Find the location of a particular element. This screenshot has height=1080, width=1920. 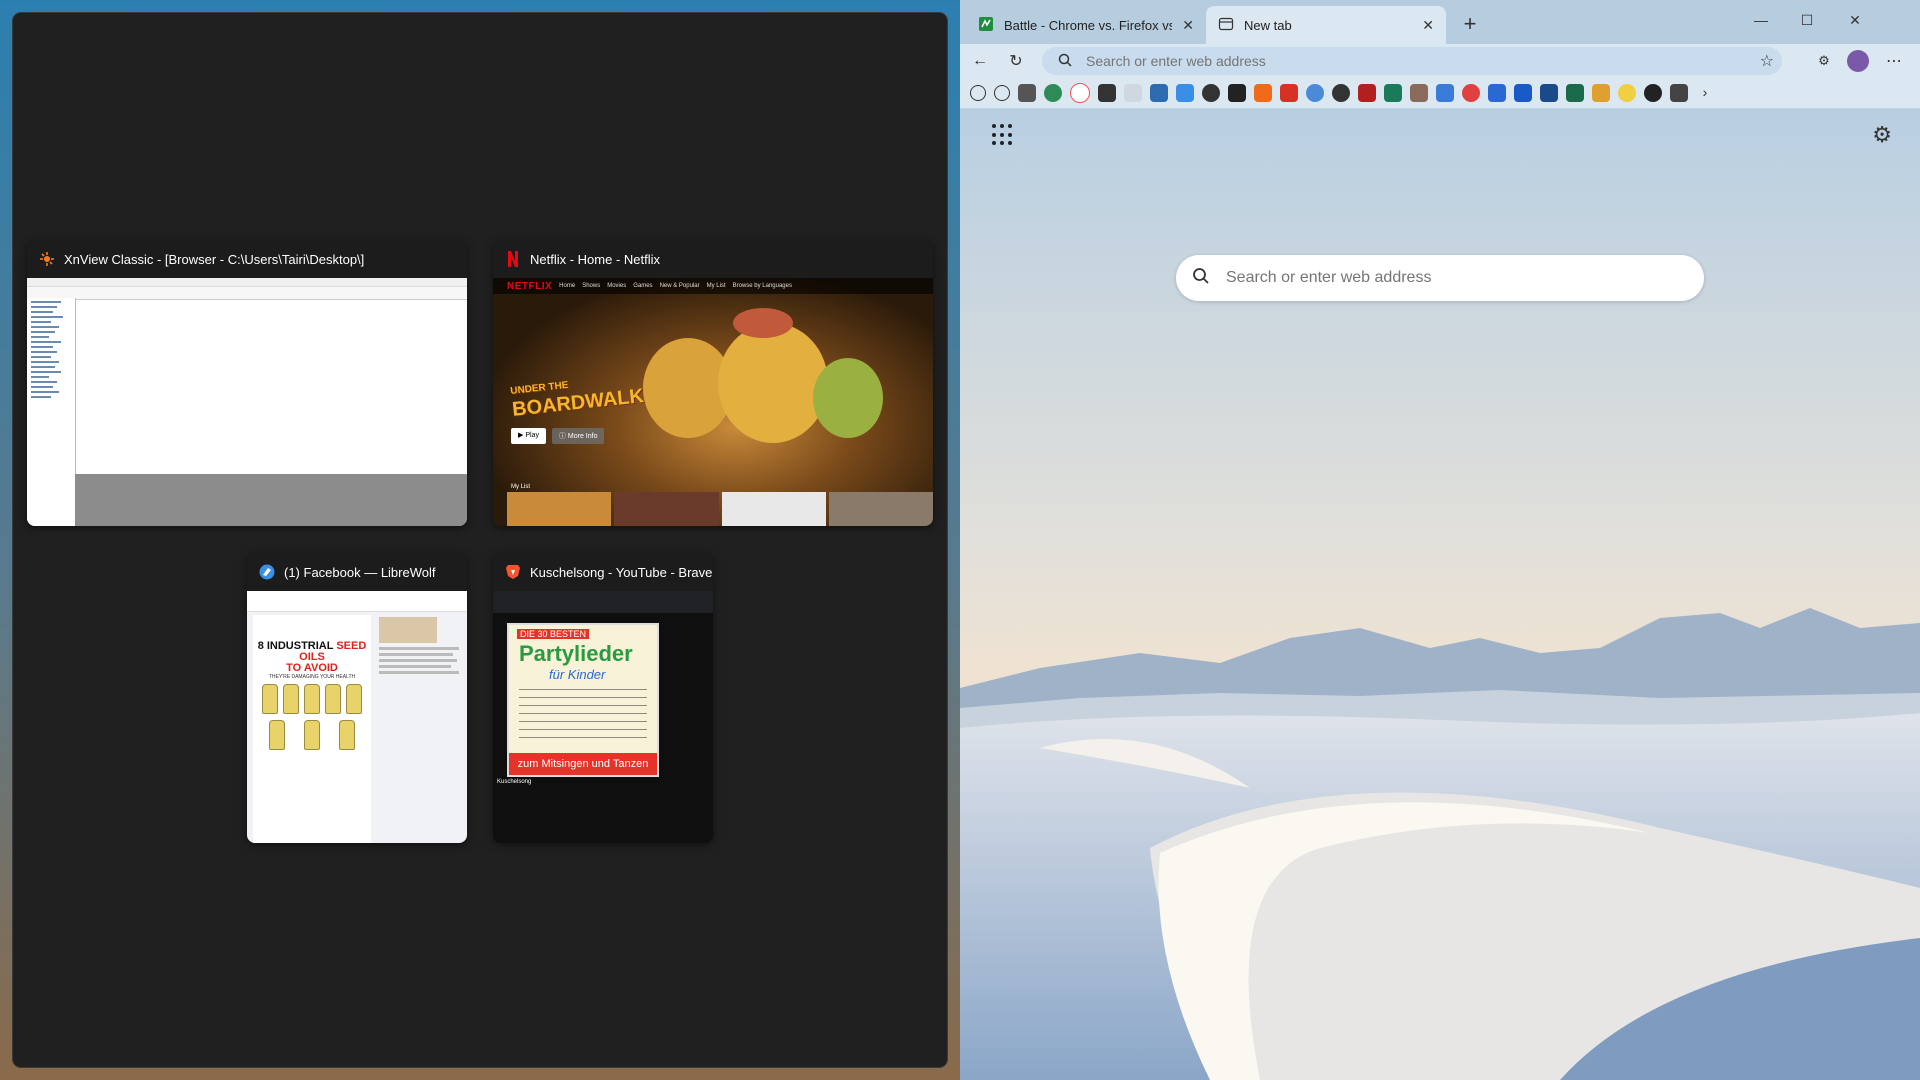

nav-item: Home is located at coordinates (567, 286).